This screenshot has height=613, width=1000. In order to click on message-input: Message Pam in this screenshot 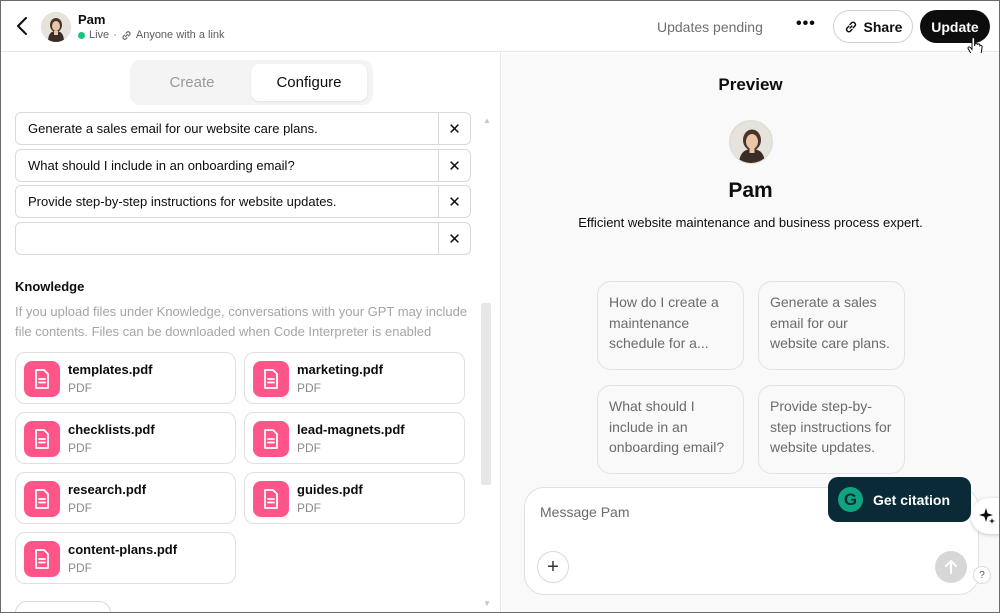, I will do `click(584, 512)`.